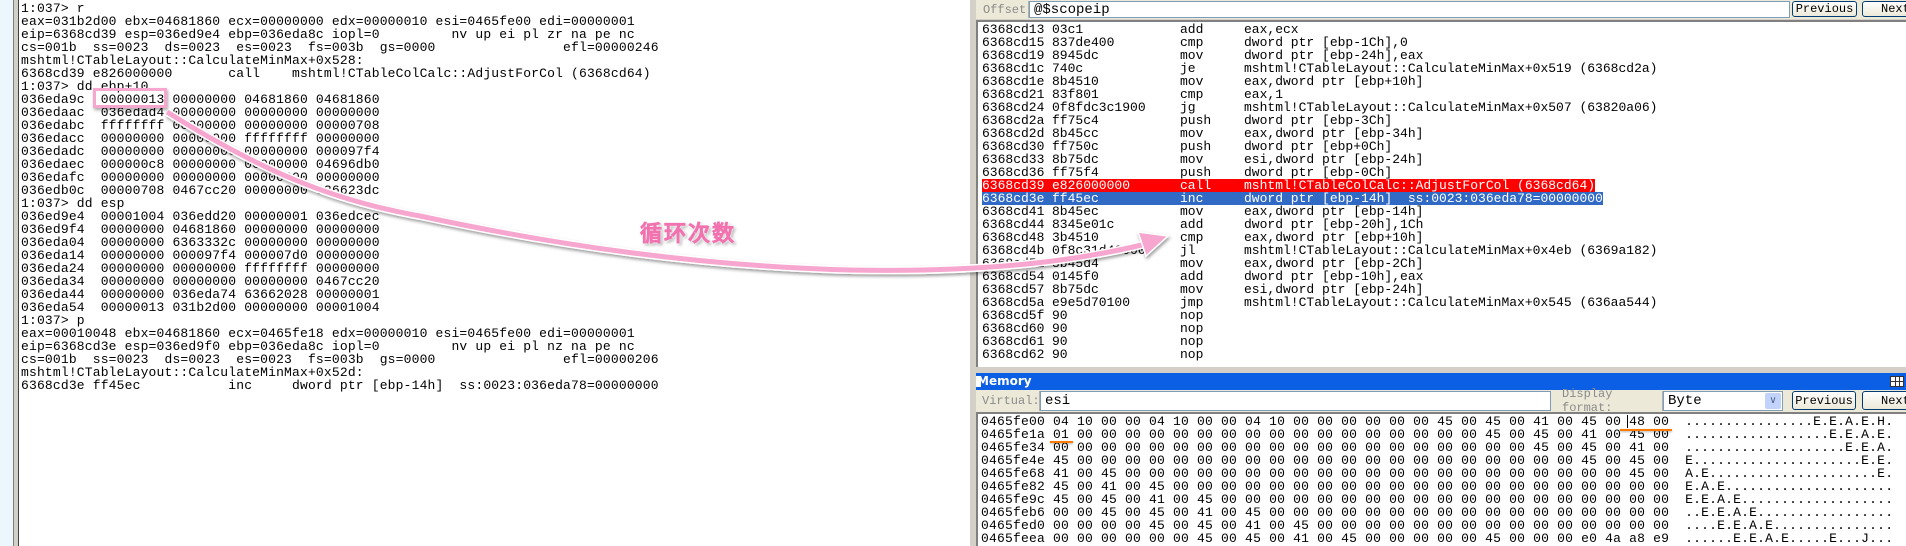 The image size is (1906, 546). Describe the element at coordinates (1723, 401) in the screenshot. I see `display-format-select: Byte ∨` at that location.